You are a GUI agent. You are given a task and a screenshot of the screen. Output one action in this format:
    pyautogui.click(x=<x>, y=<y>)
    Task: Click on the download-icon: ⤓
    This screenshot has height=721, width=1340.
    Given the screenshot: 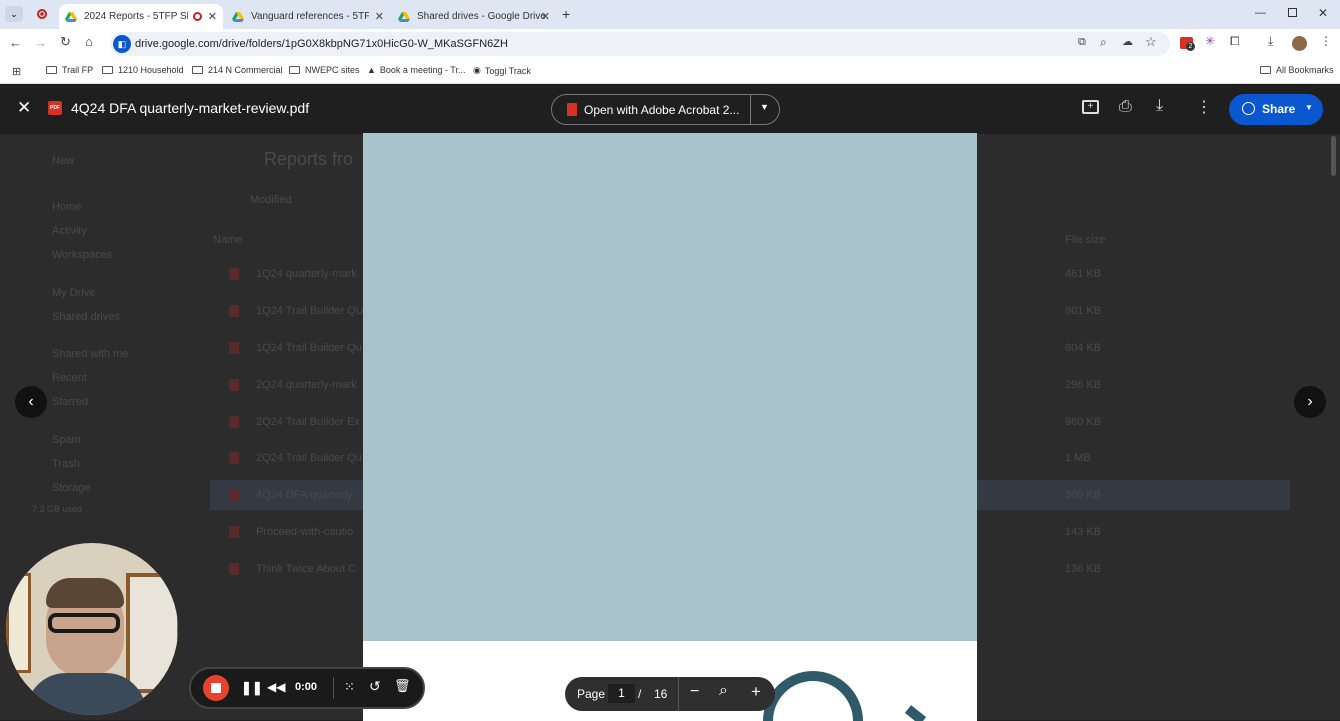 What is the action you would take?
    pyautogui.click(x=1159, y=106)
    